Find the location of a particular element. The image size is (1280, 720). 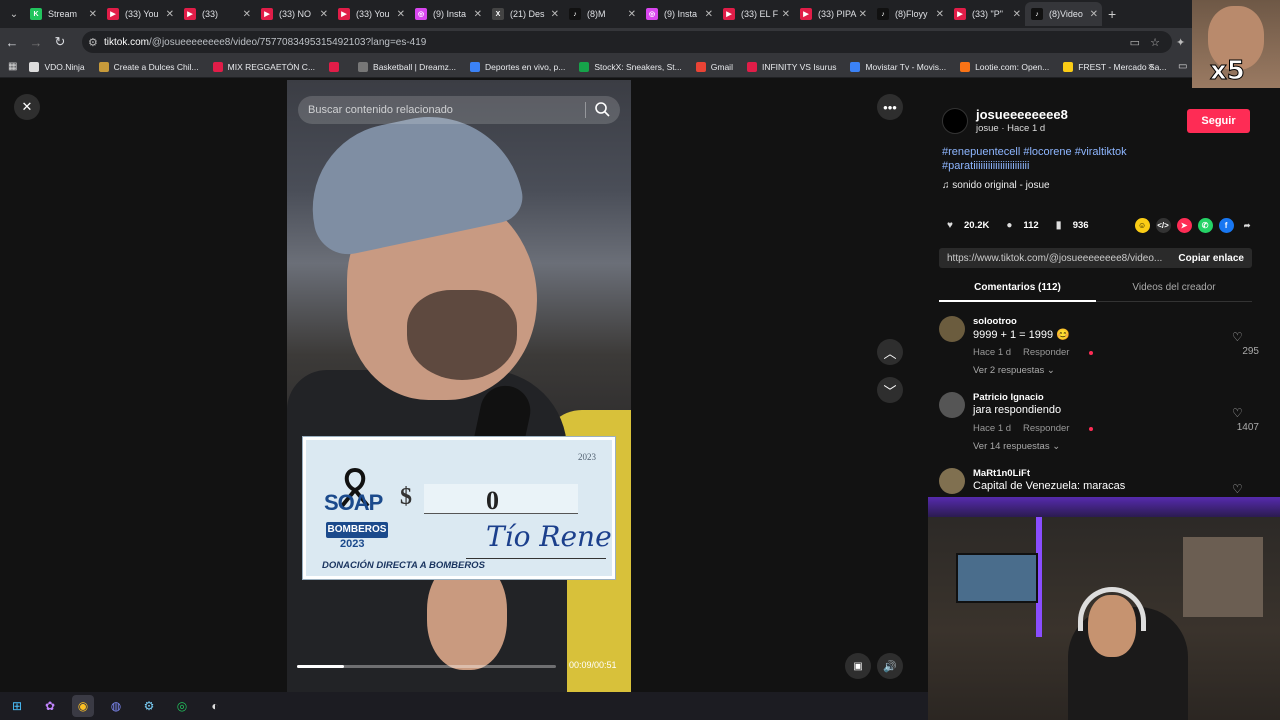

site-info-icon: ⚙ is located at coordinates (93, 42).